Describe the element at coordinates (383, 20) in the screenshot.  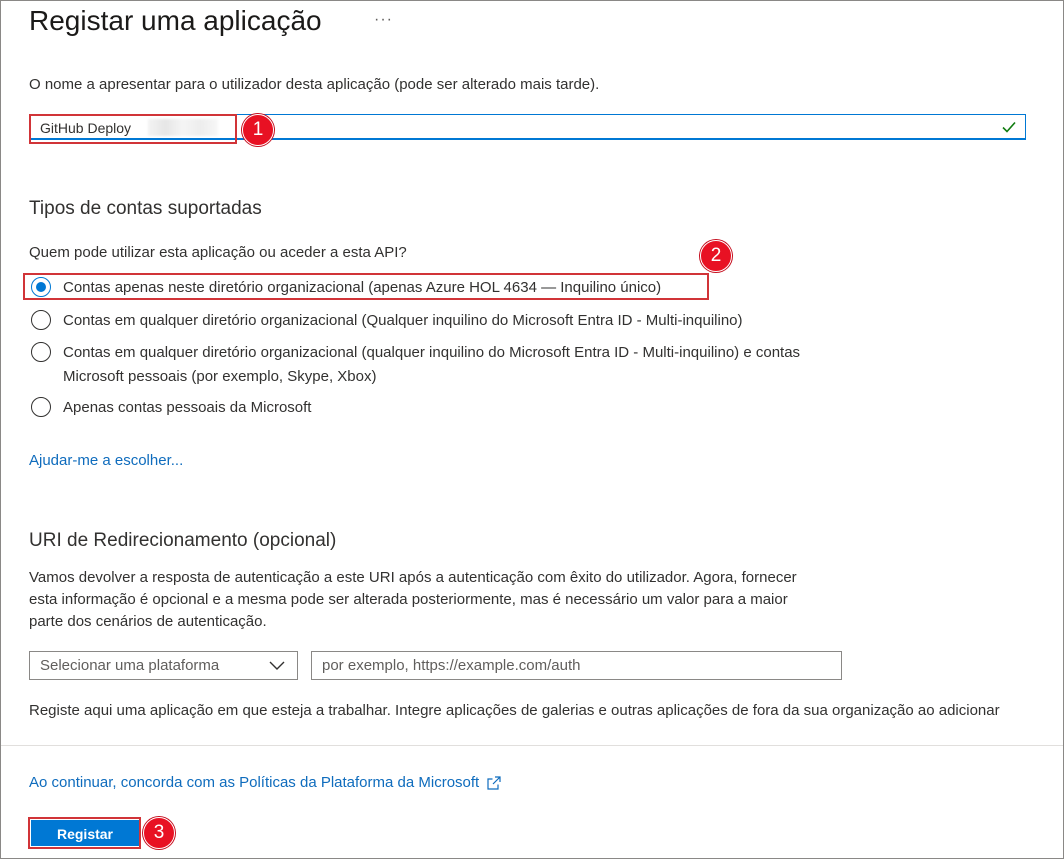
I see `more-options-button: ···` at that location.